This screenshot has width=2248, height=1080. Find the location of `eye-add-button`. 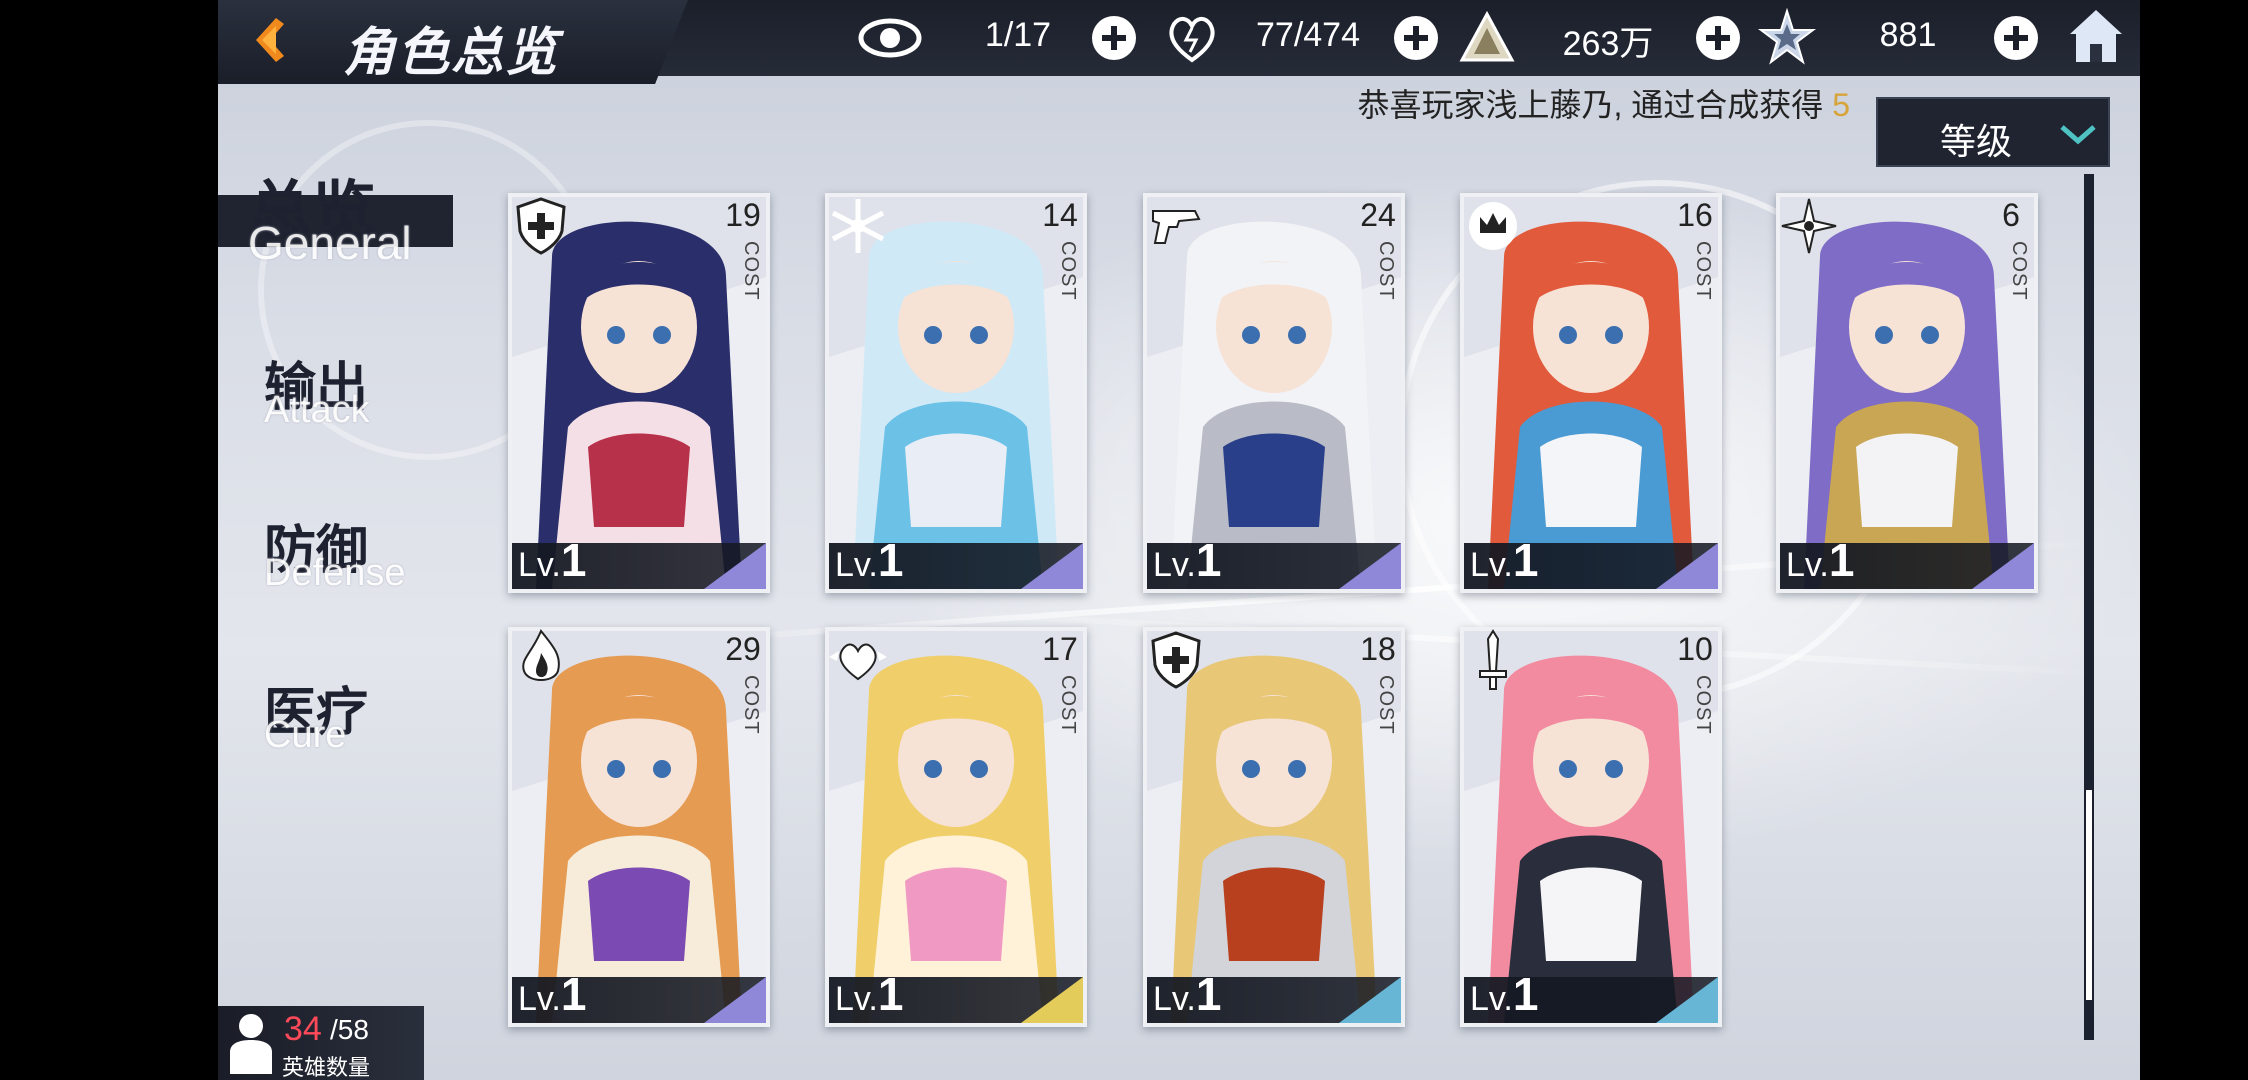

eye-add-button is located at coordinates (1114, 38).